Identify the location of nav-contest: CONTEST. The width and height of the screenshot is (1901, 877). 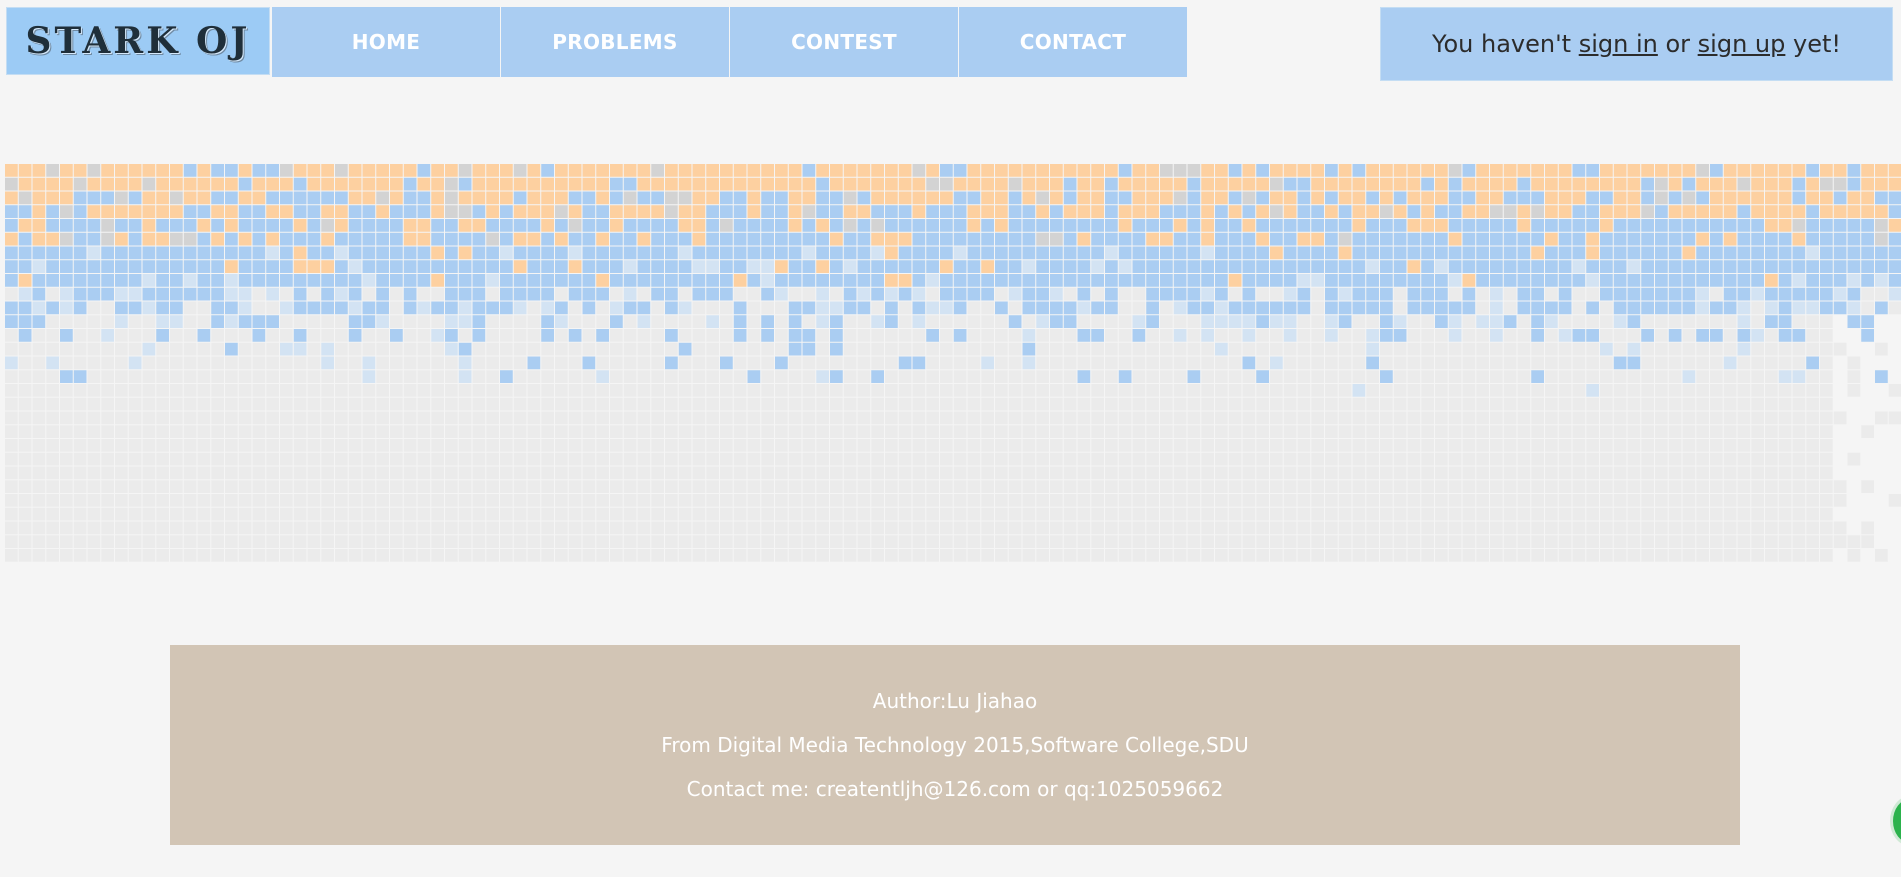
(844, 42).